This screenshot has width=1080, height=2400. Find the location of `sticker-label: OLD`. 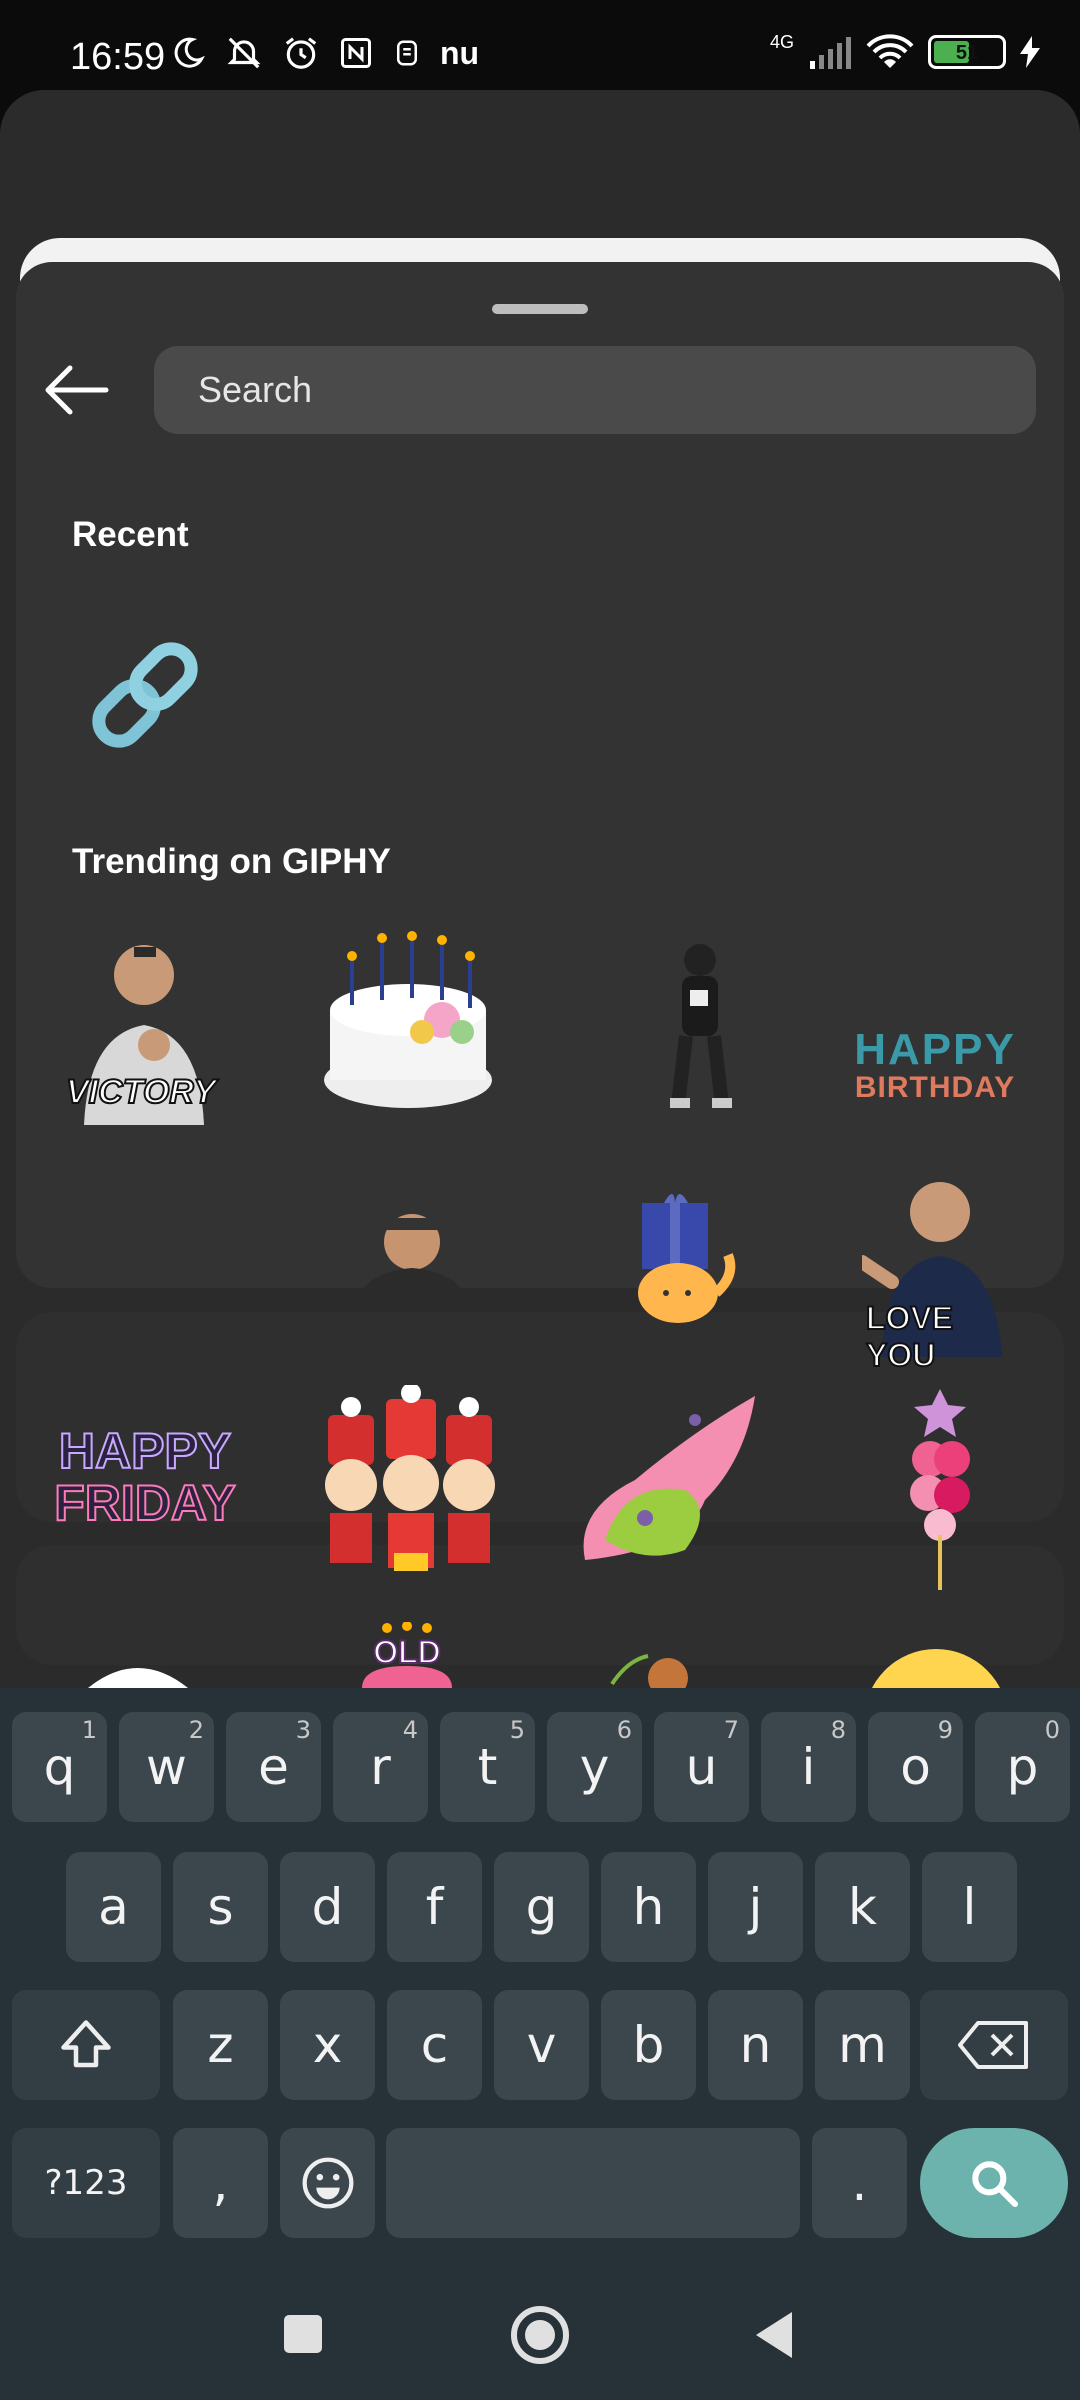

sticker-label: OLD is located at coordinates (407, 1652).